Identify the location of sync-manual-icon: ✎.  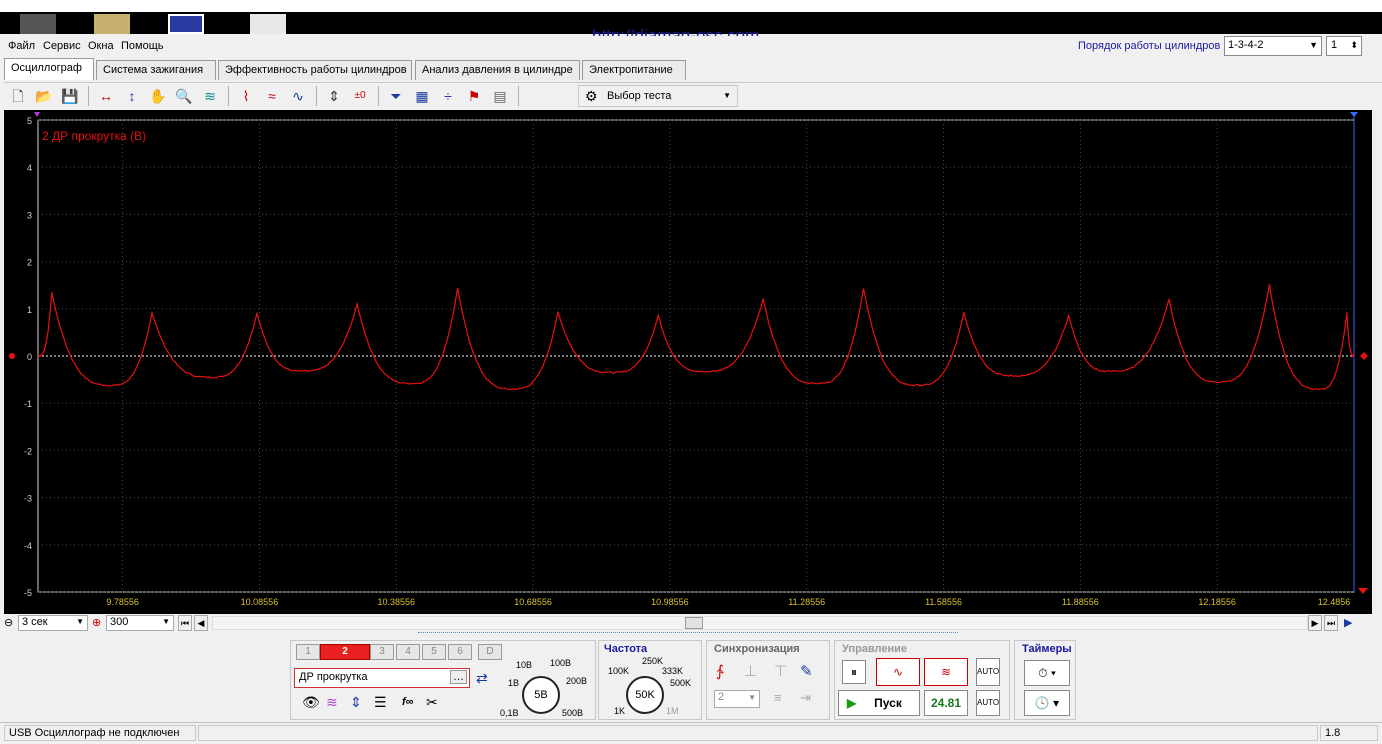
(806, 671).